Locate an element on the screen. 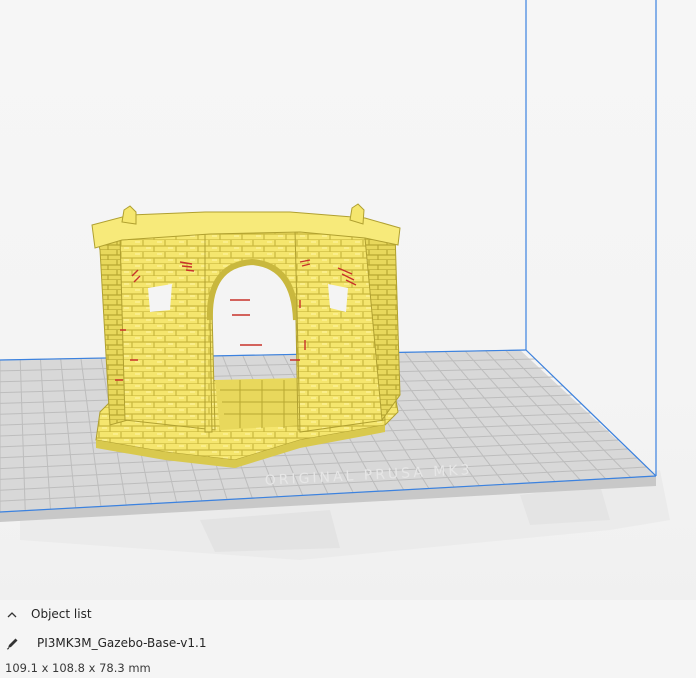 The image size is (696, 678). object-dimensions: 109.1 x 108.8 x 78.3 mm is located at coordinates (78, 668).